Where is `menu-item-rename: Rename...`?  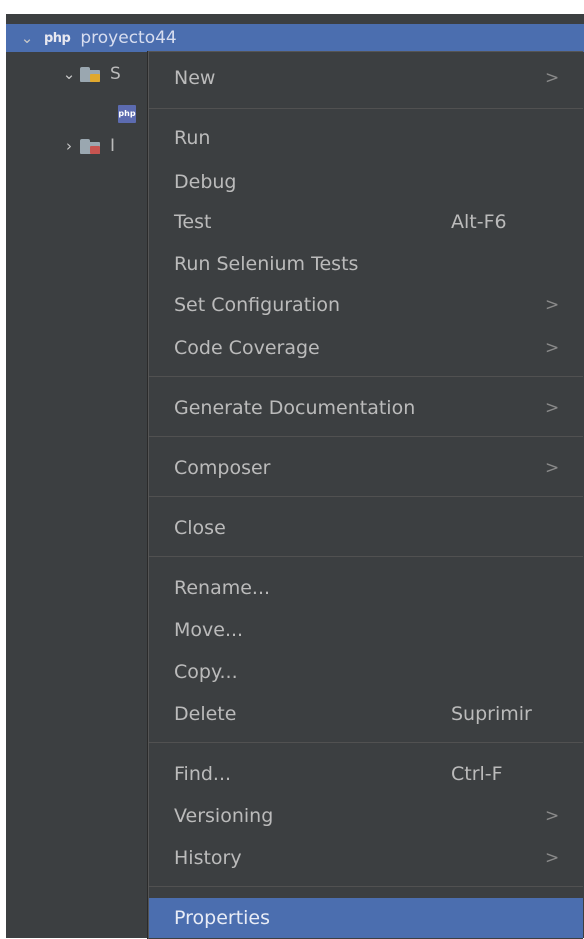 menu-item-rename: Rename... is located at coordinates (366, 588).